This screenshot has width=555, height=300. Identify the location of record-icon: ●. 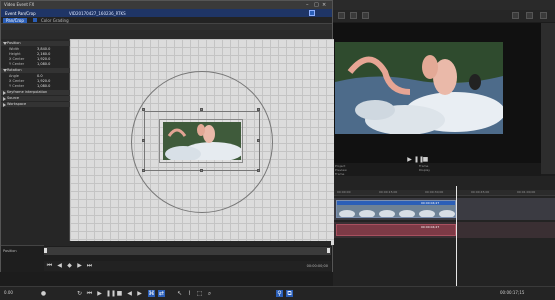
(43, 293).